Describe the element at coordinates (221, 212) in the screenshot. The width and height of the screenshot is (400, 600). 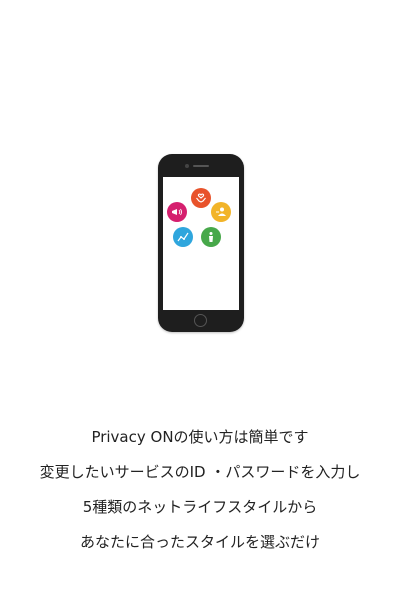
I see `person-icon` at that location.